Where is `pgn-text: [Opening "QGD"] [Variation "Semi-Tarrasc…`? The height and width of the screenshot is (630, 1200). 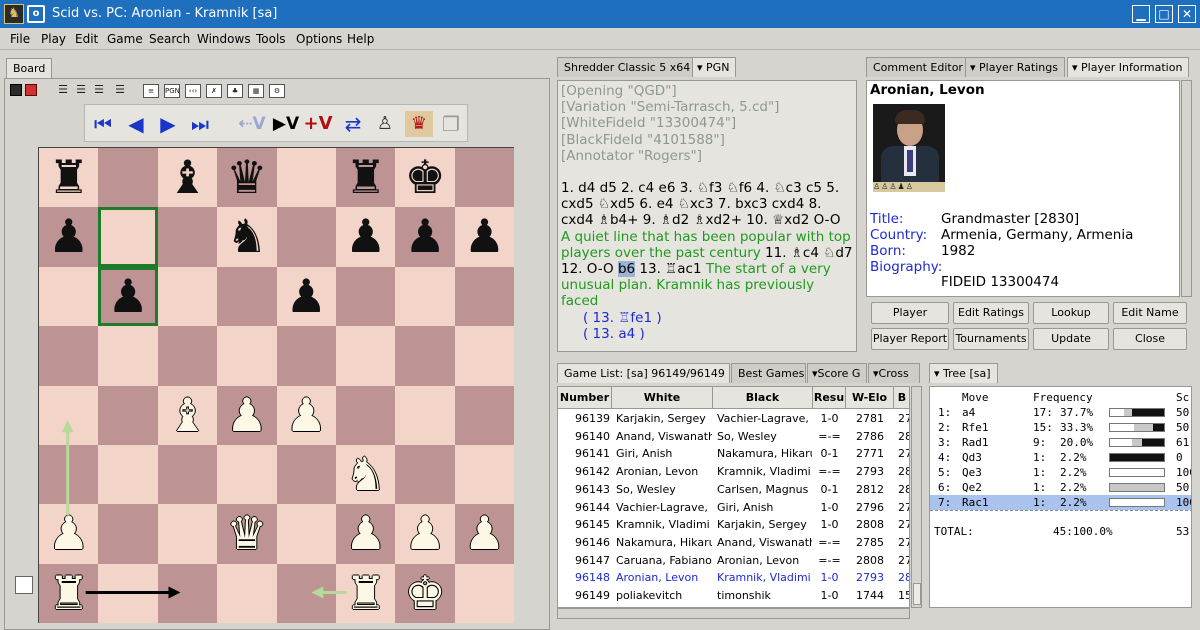
pgn-text: [Opening "QGD"] [Variation "Semi-Tarrasc… is located at coordinates (707, 216).